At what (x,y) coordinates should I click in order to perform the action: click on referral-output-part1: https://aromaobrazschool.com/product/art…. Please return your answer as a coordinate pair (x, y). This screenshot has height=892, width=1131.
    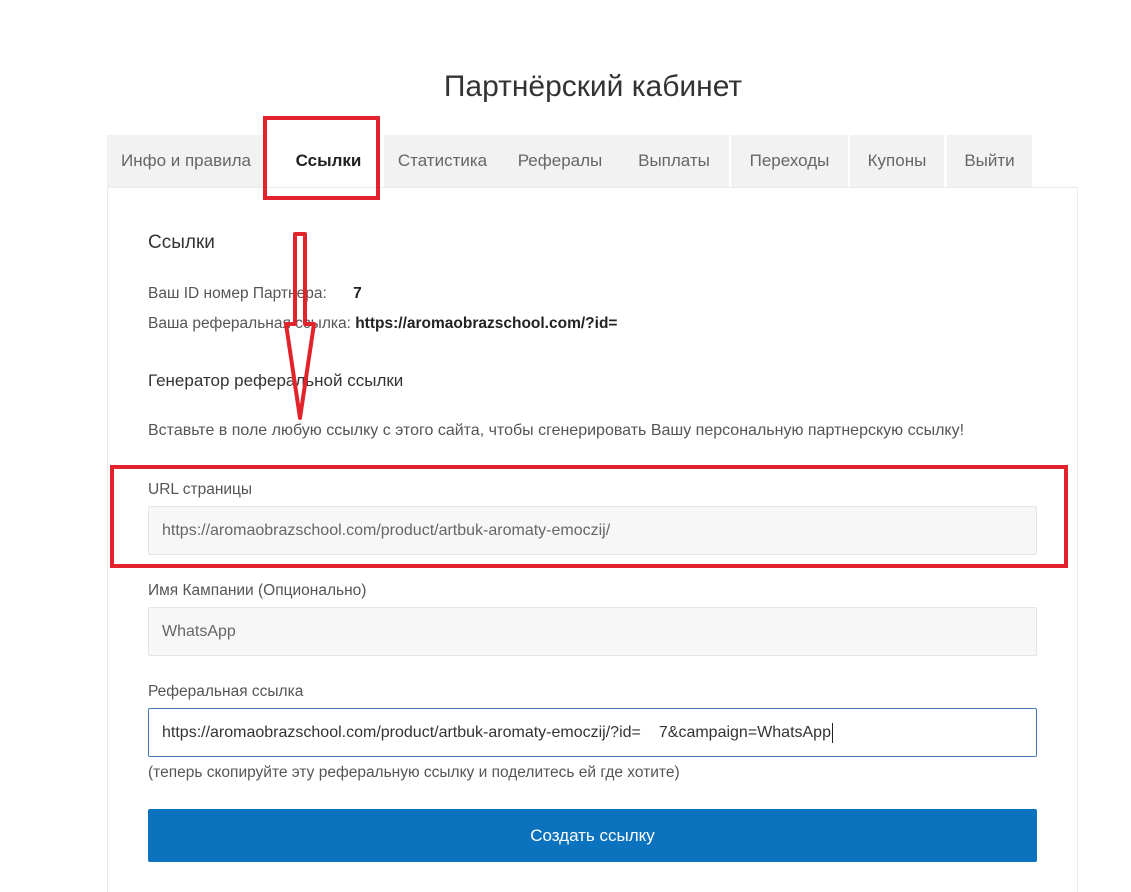
    Looking at the image, I should click on (401, 732).